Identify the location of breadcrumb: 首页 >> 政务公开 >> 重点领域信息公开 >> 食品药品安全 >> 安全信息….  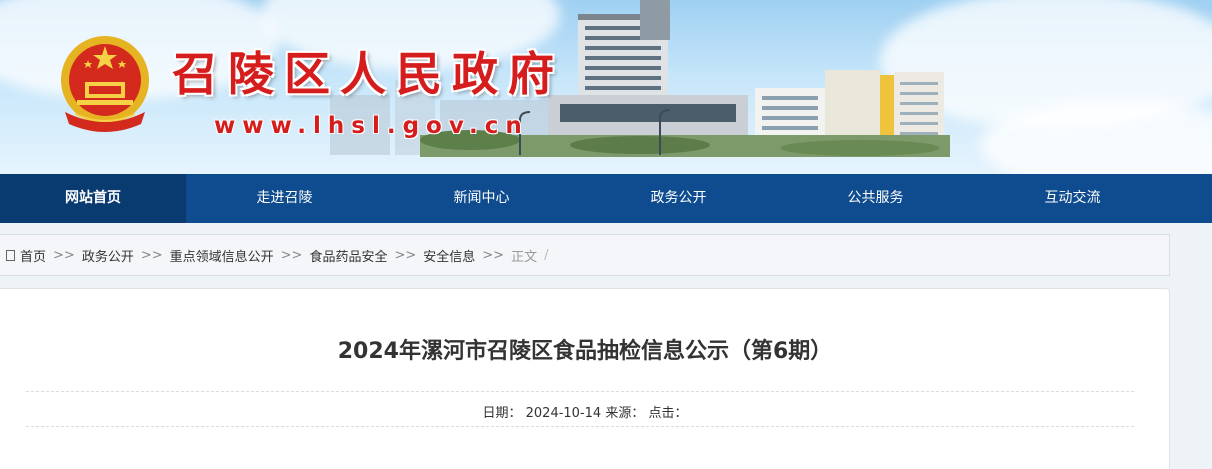
(585, 255).